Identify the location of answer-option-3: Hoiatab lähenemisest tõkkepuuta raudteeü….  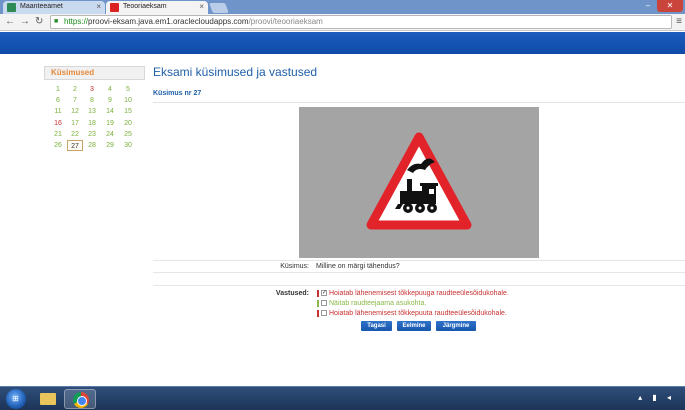
(412, 313).